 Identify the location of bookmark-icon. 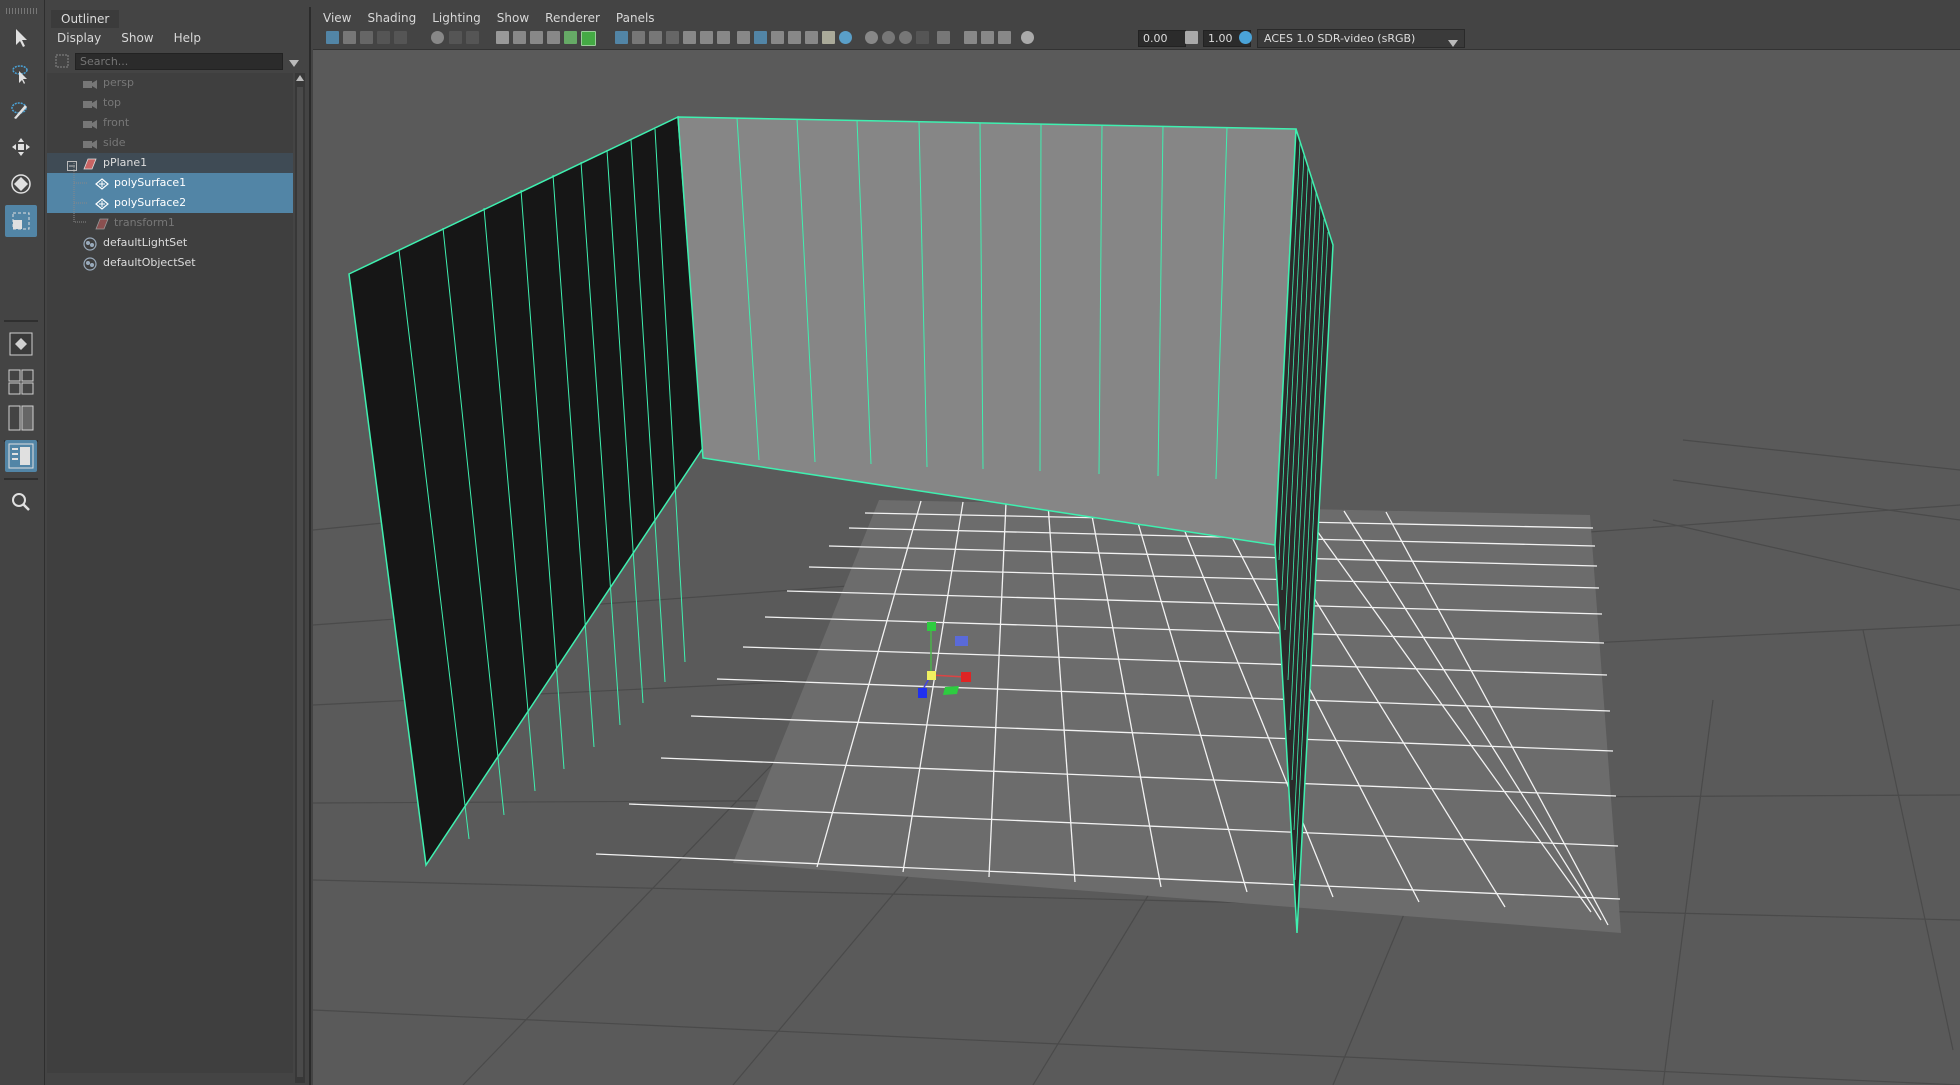
(366, 37).